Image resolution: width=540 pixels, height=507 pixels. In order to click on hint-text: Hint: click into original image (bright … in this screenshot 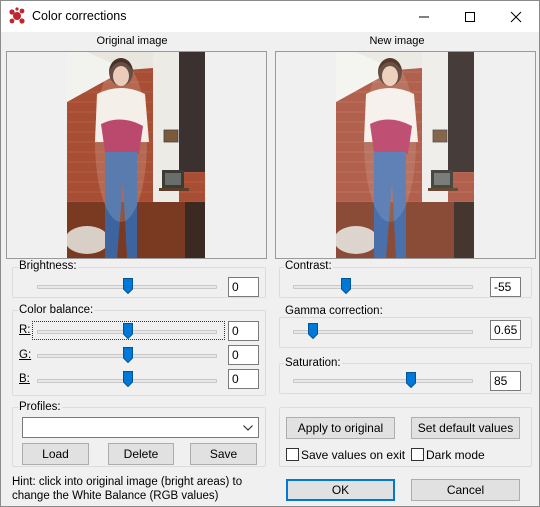, I will do `click(142, 489)`.